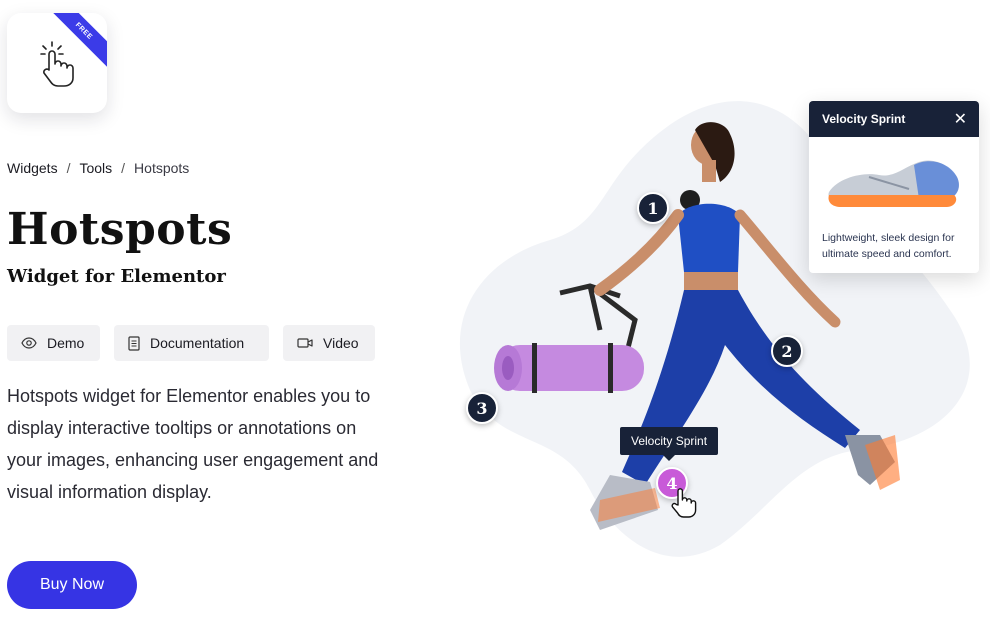 Image resolution: width=990 pixels, height=623 pixels. What do you see at coordinates (893, 183) in the screenshot?
I see `shoe-image` at bounding box center [893, 183].